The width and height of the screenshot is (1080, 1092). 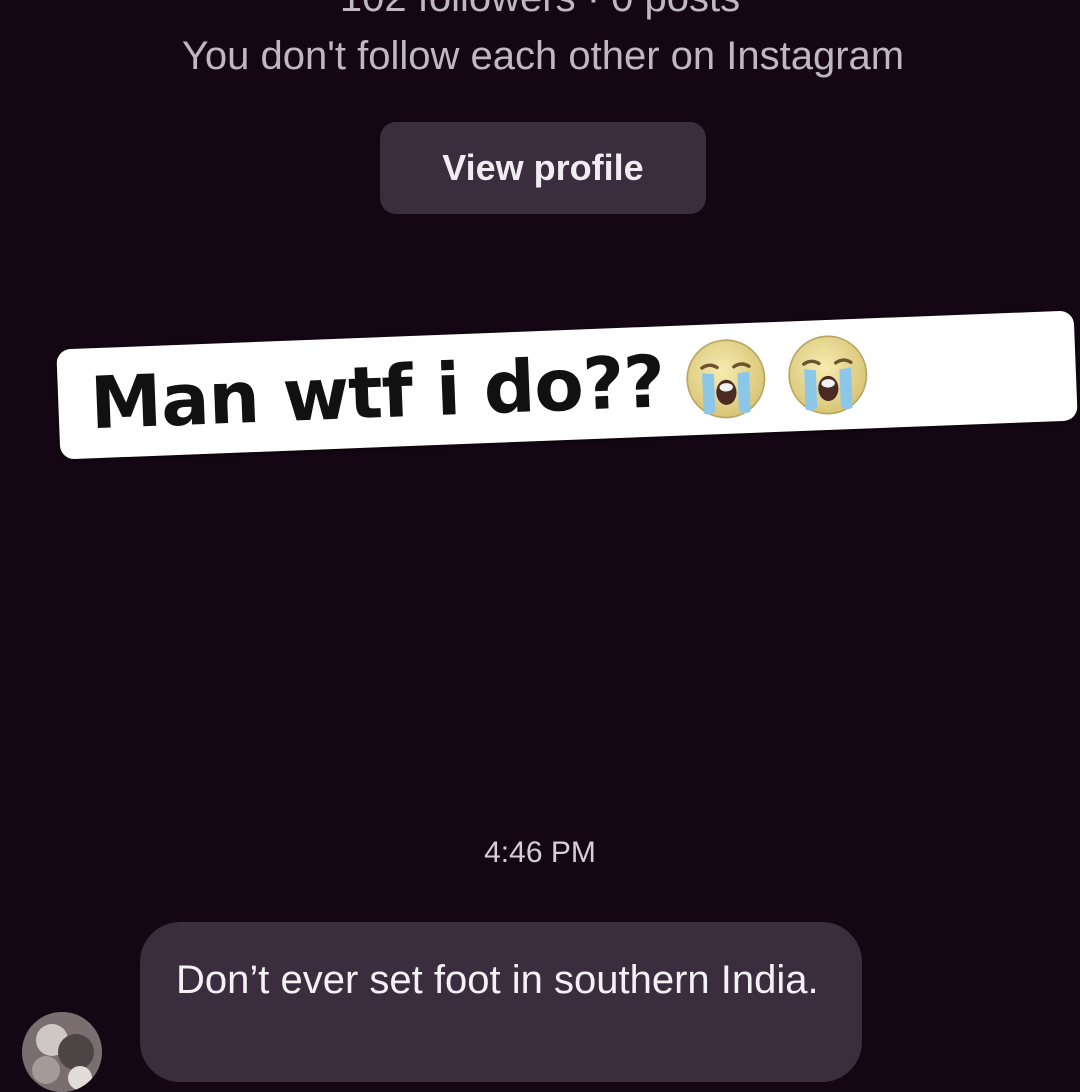 I want to click on avatar, so click(x=62, y=1052).